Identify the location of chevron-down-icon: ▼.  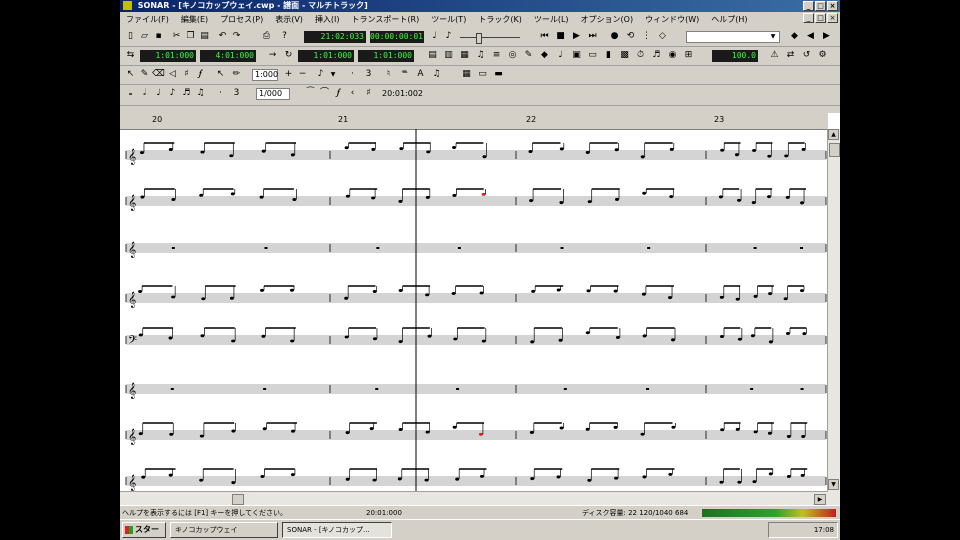
(773, 37).